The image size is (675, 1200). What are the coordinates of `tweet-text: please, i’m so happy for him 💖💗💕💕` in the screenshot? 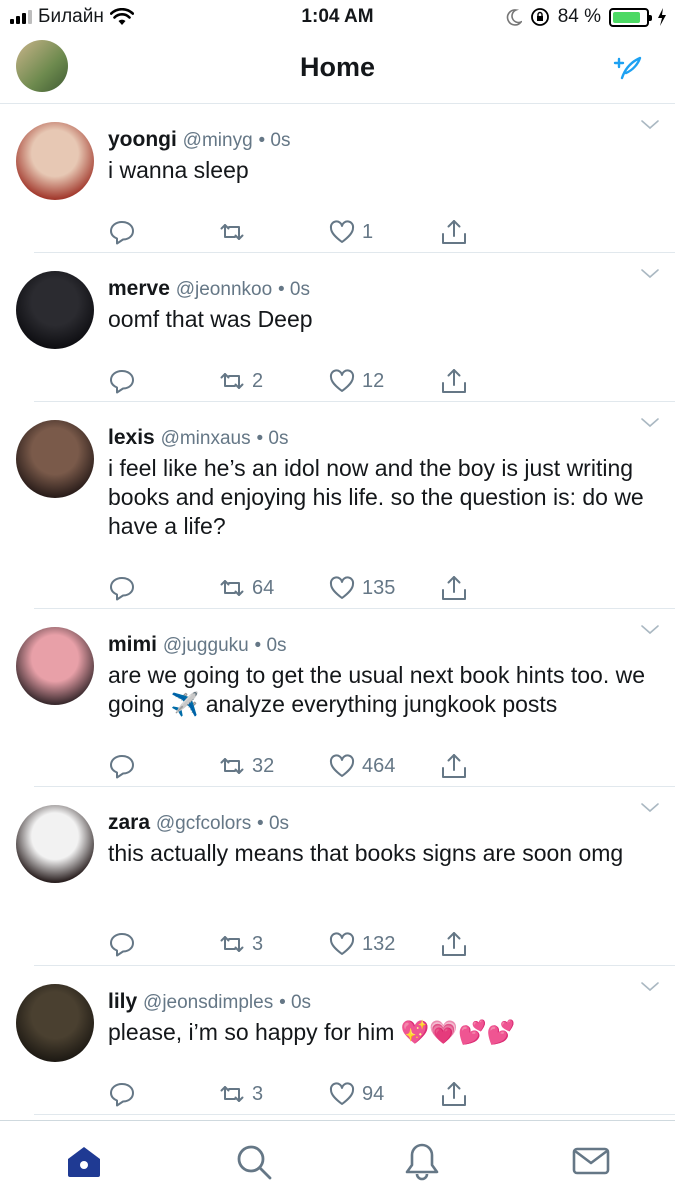 It's located at (312, 1032).